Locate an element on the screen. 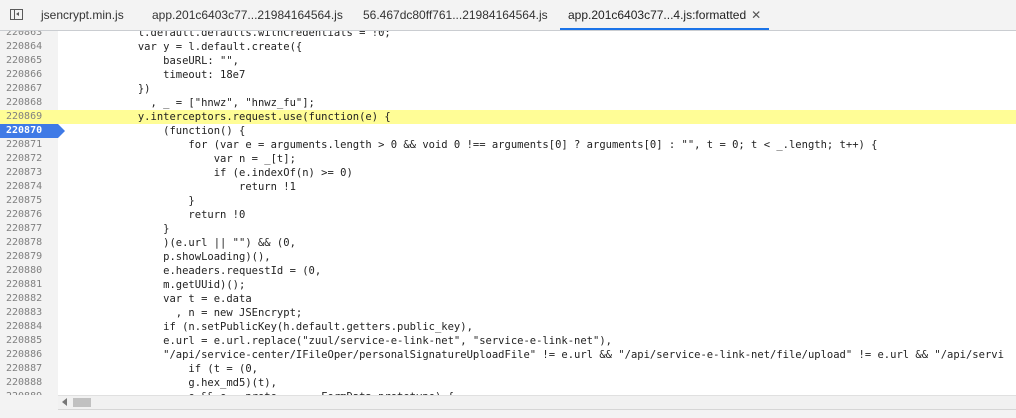 The image size is (1016, 418). line-number: 220866 is located at coordinates (29, 75).